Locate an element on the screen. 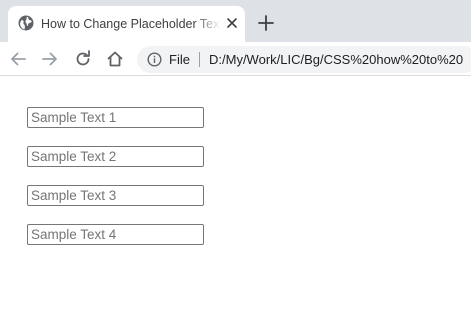 The width and height of the screenshot is (471, 327). tab-title: How to Change Placeholder Text Color is located at coordinates (131, 24).